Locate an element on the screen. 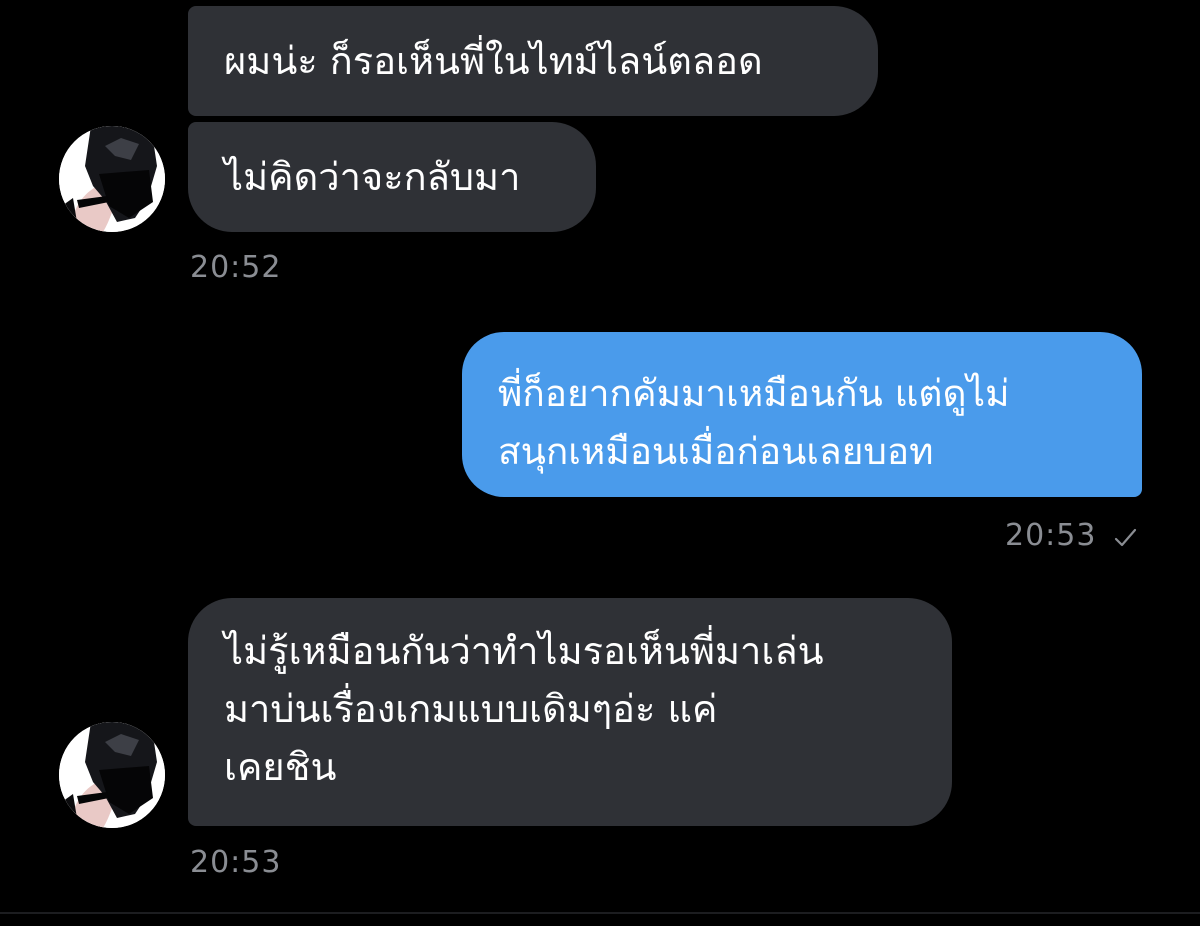 The image size is (1200, 926). incoming-message-bubble: ผมน่ะ ก็รอเห็นพี่ในไทม์ไลน์ตลอด is located at coordinates (533, 61).